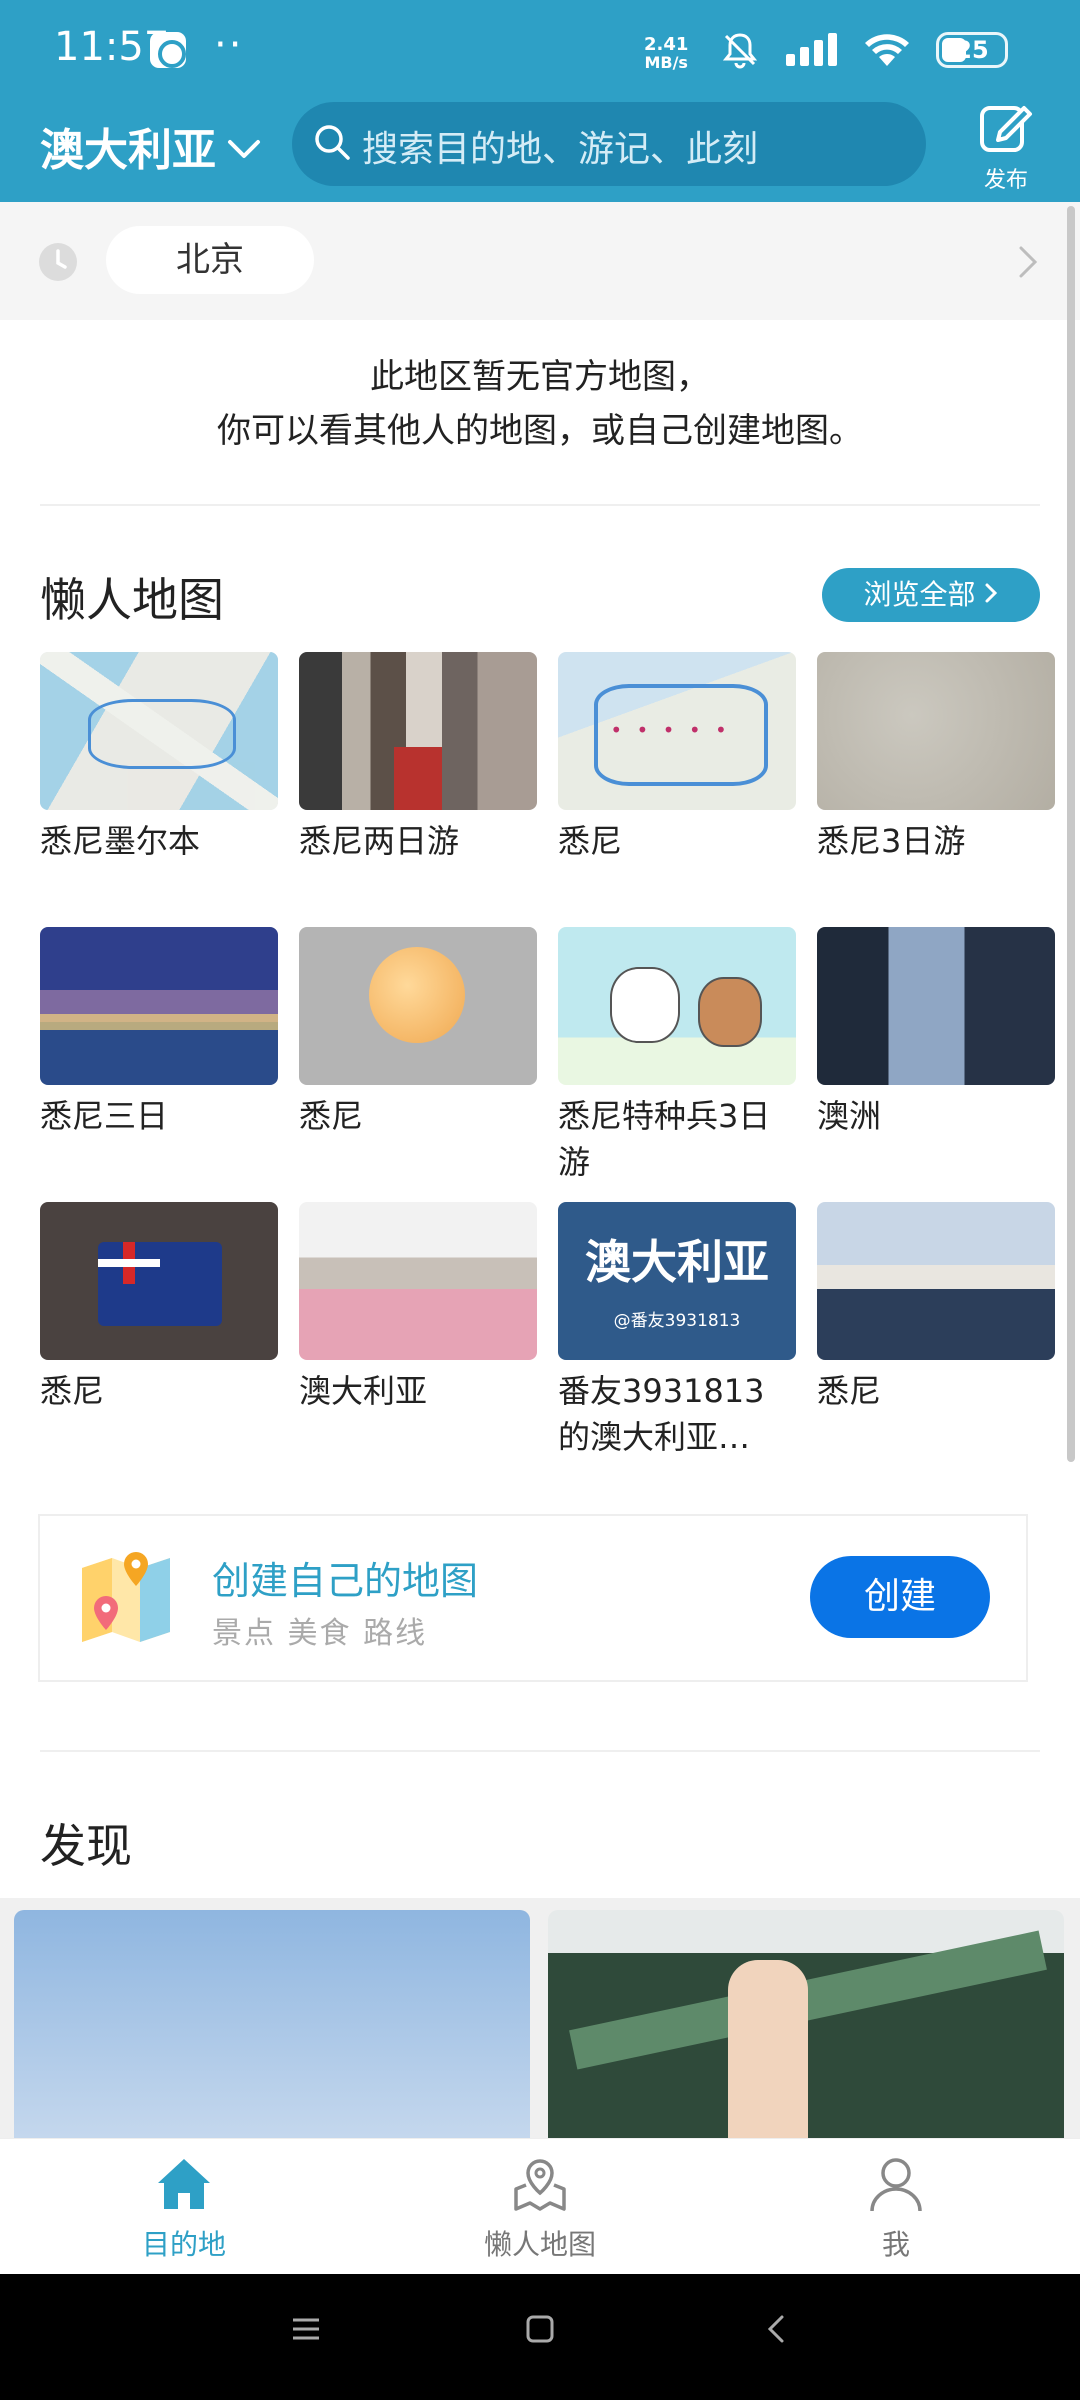 This screenshot has height=2400, width=1080. Describe the element at coordinates (540, 50) in the screenshot. I see `status-bar: 11:57 ·· 2.41 MB/s 25` at that location.